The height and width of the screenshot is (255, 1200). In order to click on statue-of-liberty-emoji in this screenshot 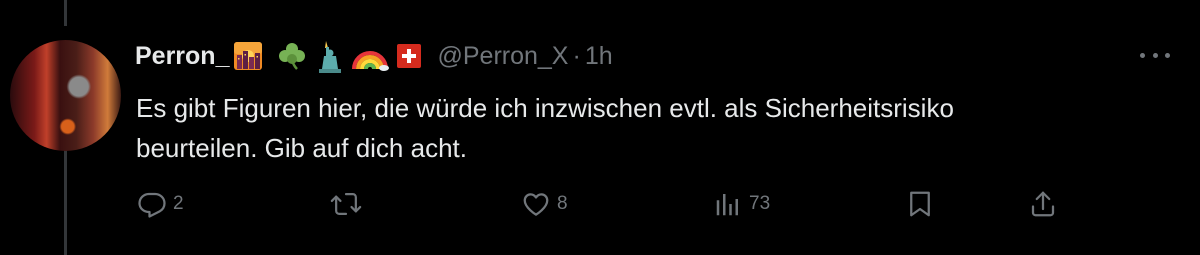, I will do `click(329, 56)`.